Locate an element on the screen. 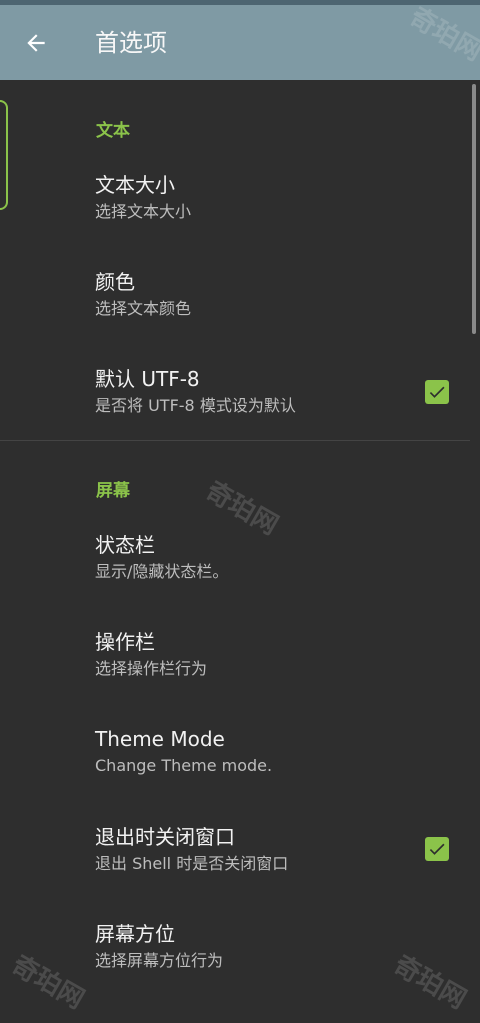  pref-theme-mode: Theme Mode Change Theme mode. is located at coordinates (240, 765).